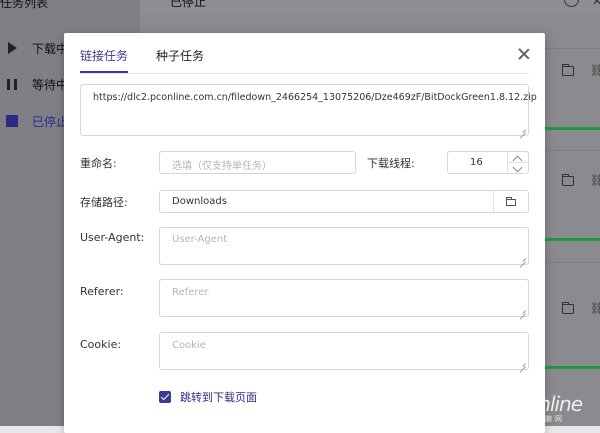 The image size is (600, 433). I want to click on sidebar-item-label: 等待中, so click(50, 84).